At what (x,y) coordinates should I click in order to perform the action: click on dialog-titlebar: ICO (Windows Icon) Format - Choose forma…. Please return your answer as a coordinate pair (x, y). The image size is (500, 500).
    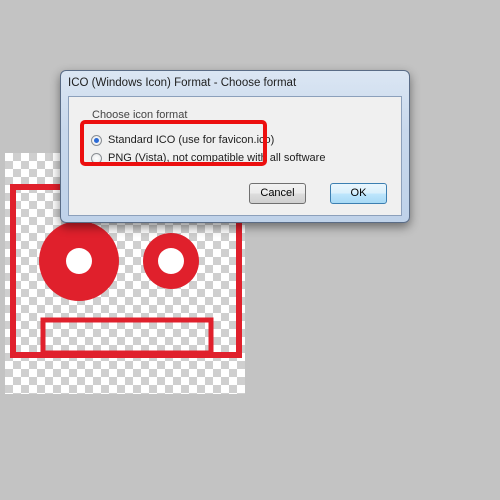
    Looking at the image, I should click on (235, 83).